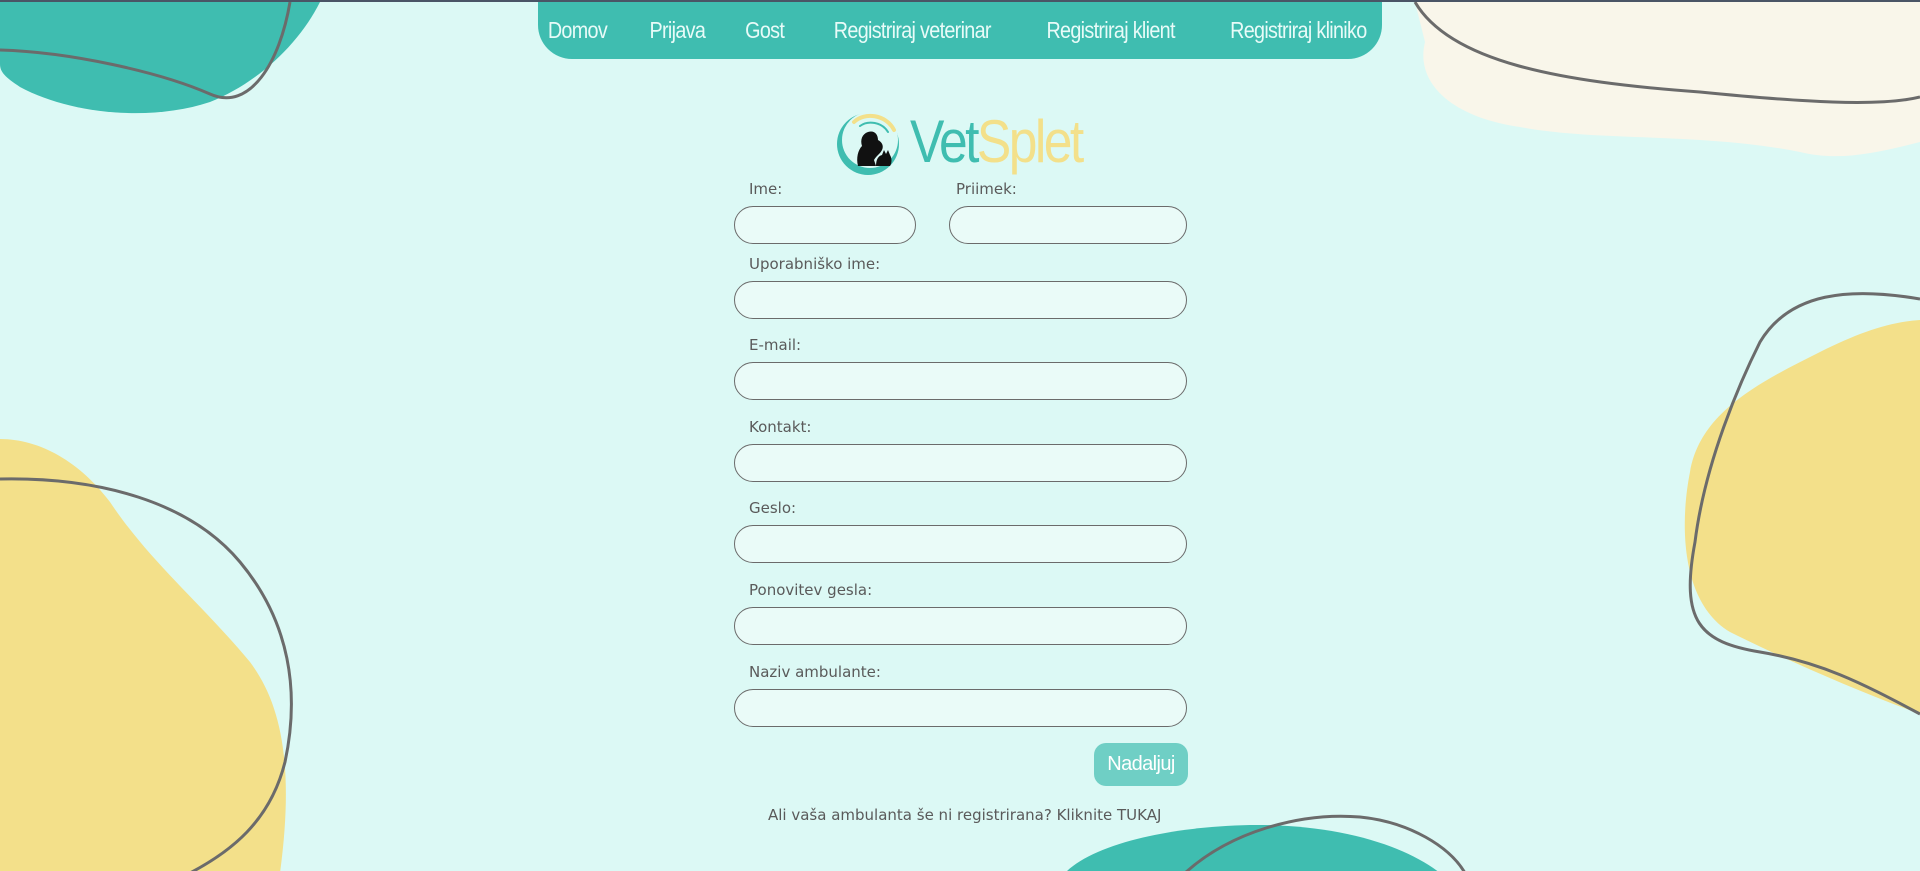 Image resolution: width=1920 pixels, height=871 pixels. What do you see at coordinates (825, 225) in the screenshot?
I see `ime-field` at bounding box center [825, 225].